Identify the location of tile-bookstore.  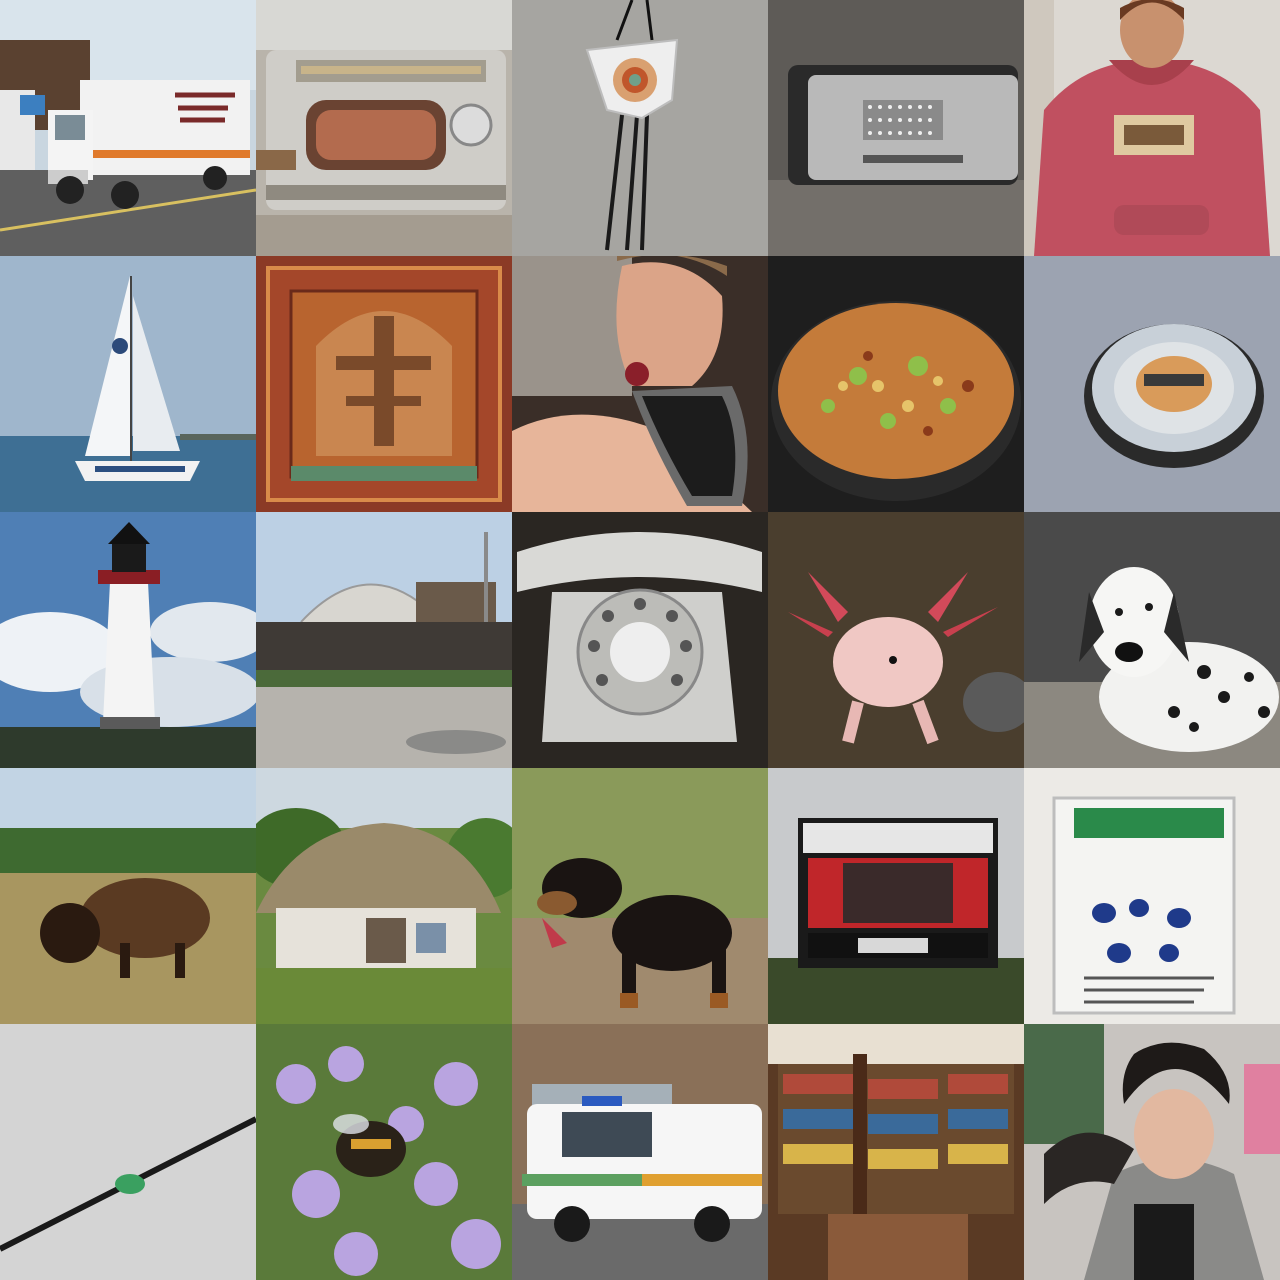
(896, 1152).